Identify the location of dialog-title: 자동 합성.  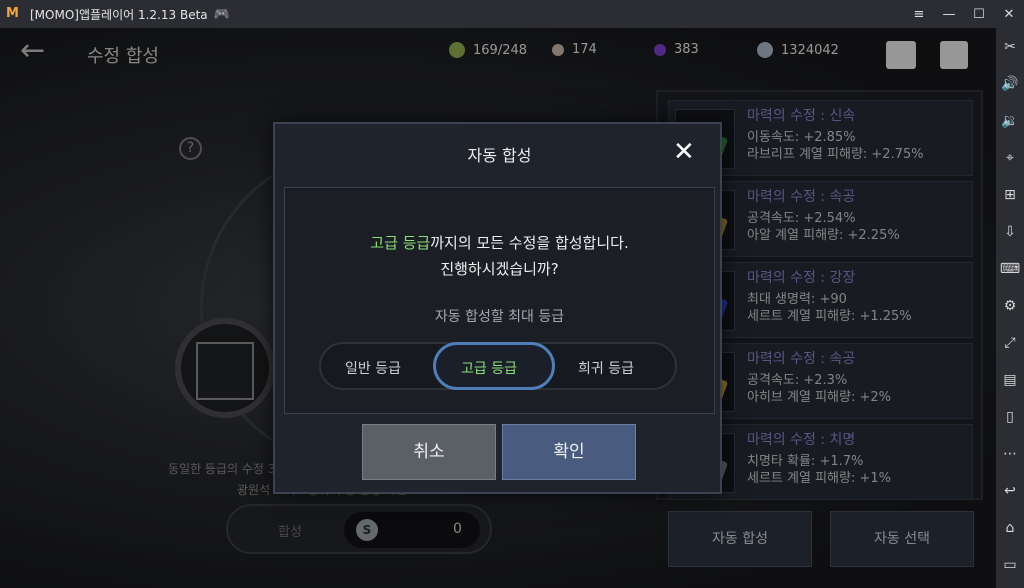
(499, 155).